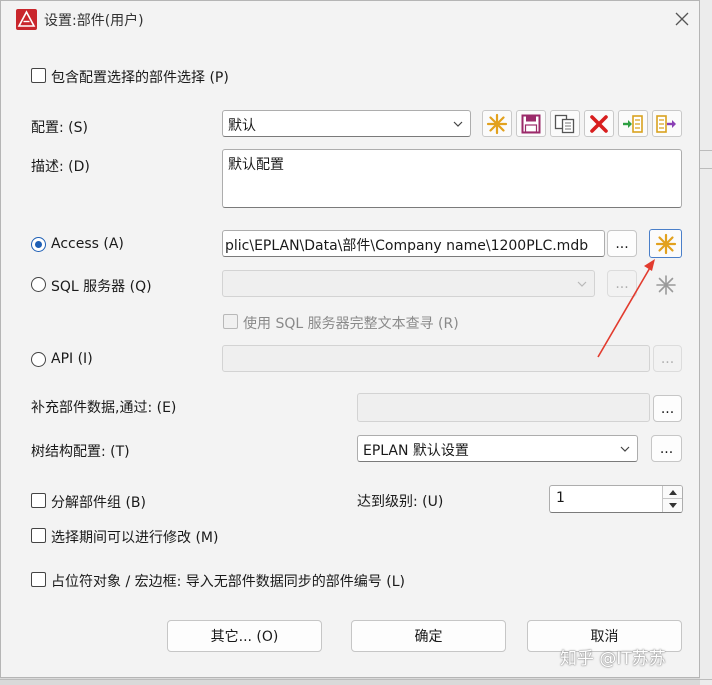  I want to click on level-spin-buttons, so click(672, 499).